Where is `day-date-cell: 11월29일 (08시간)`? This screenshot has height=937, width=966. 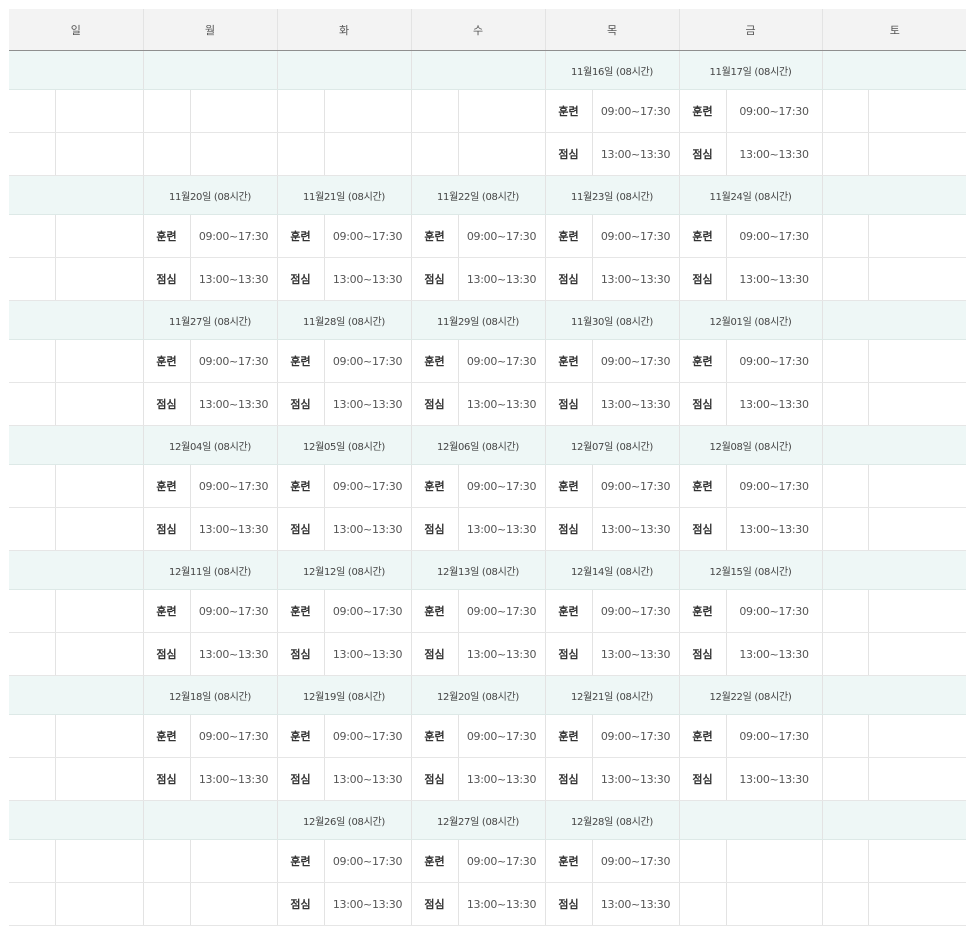
day-date-cell: 11월29일 (08시간) is located at coordinates (477, 320).